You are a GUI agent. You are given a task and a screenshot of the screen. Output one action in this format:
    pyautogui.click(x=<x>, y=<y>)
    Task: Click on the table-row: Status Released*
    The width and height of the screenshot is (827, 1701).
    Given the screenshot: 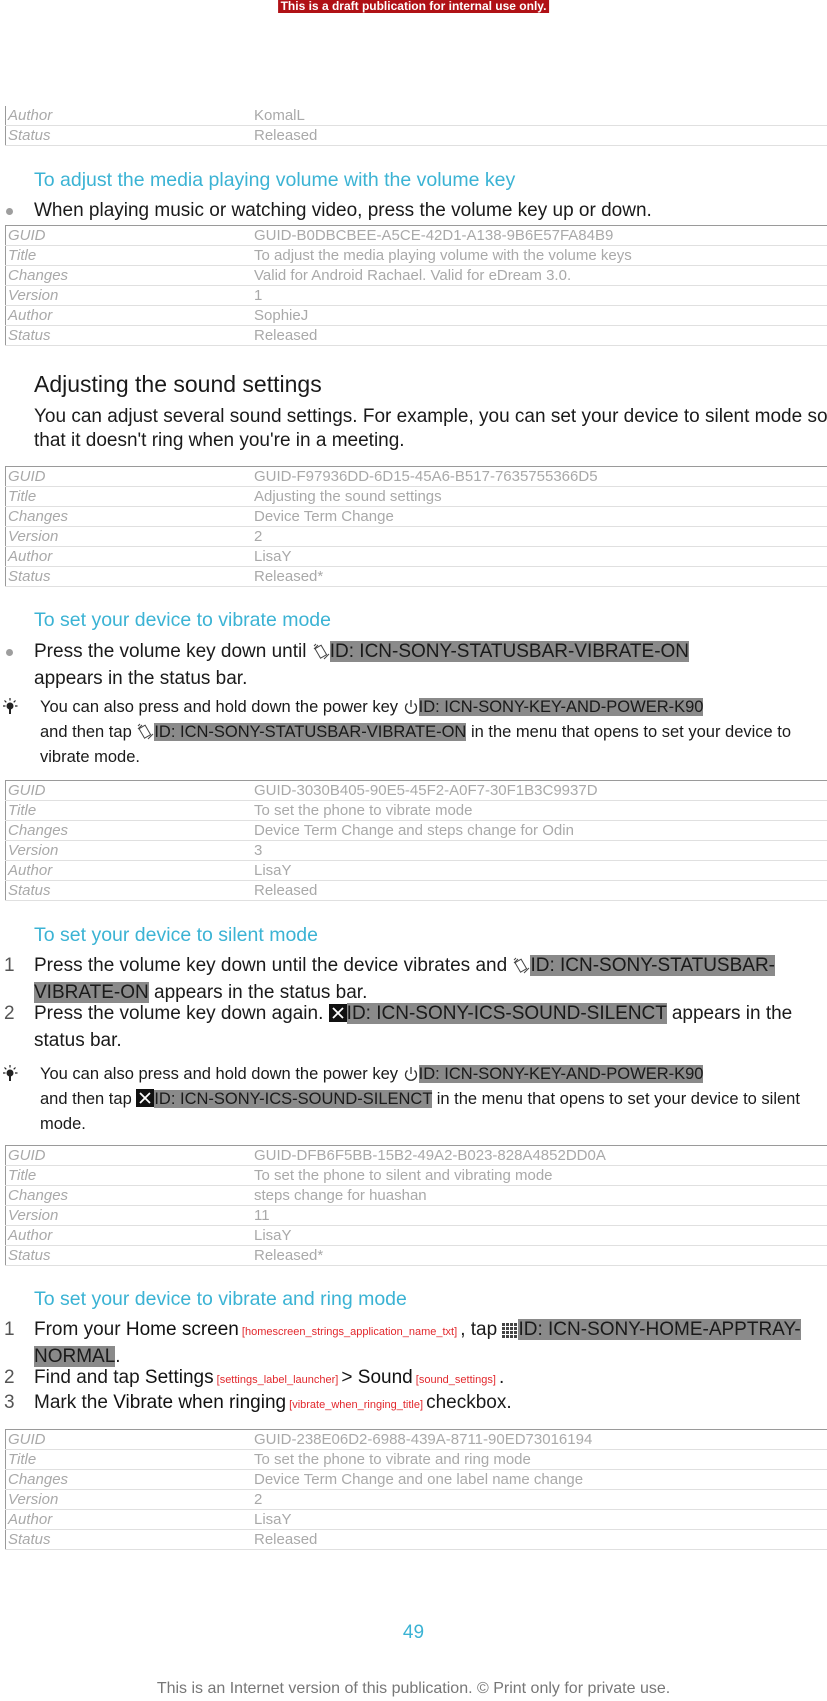 What is the action you would take?
    pyautogui.click(x=416, y=576)
    